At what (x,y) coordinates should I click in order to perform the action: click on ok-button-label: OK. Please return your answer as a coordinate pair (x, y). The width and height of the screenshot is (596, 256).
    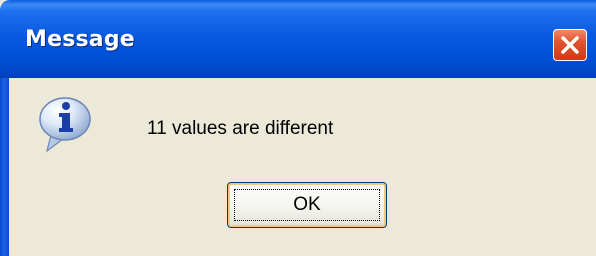
    Looking at the image, I should click on (307, 205).